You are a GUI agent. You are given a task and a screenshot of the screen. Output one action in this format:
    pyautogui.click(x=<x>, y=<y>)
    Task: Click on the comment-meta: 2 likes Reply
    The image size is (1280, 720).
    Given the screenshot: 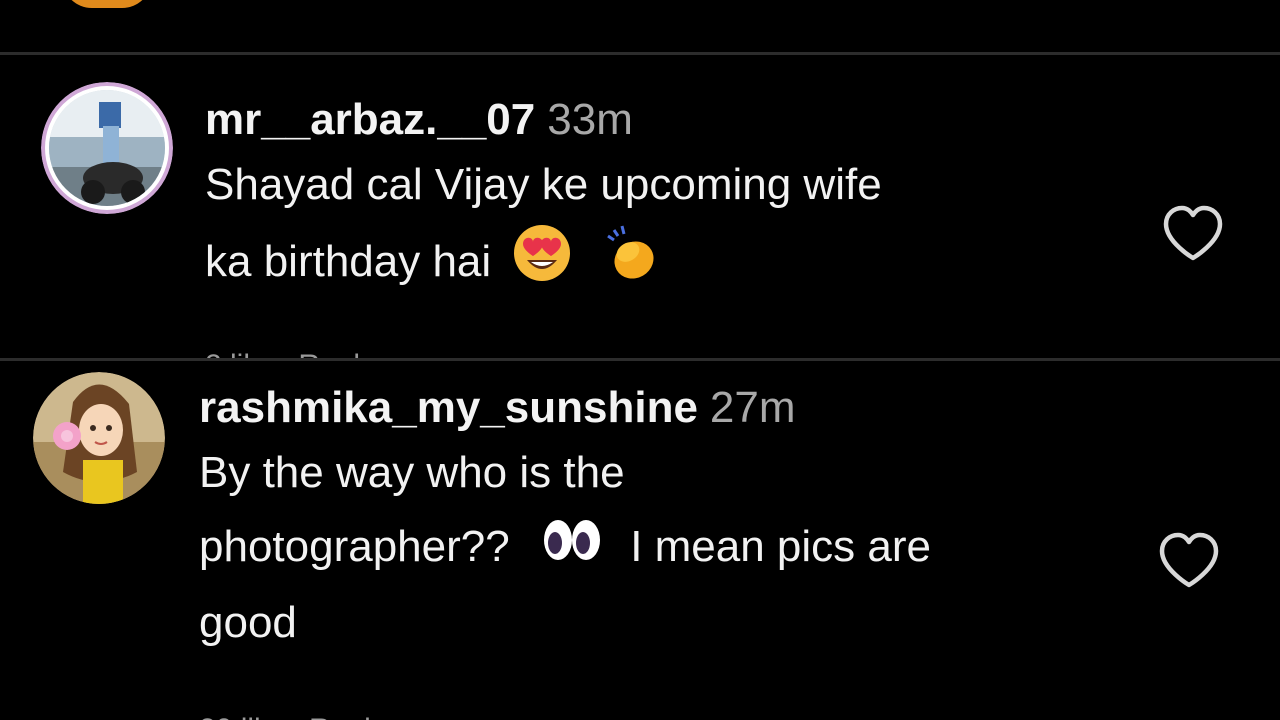 What is the action you would take?
    pyautogui.click(x=290, y=352)
    